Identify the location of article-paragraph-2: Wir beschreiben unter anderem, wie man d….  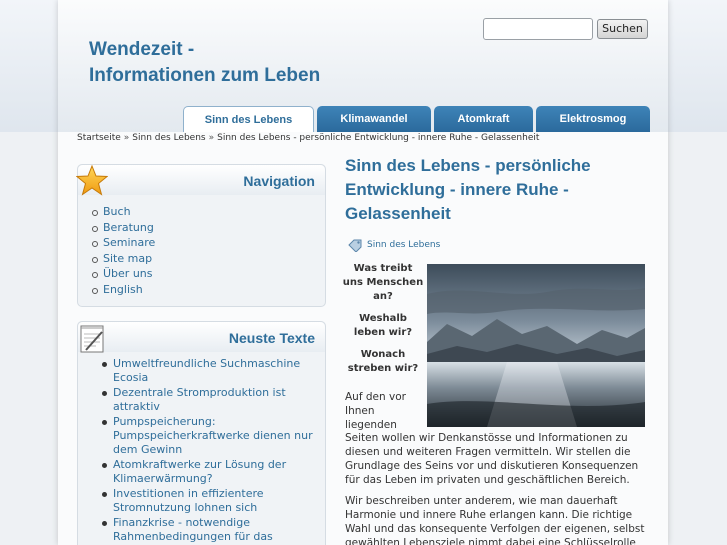
(495, 520).